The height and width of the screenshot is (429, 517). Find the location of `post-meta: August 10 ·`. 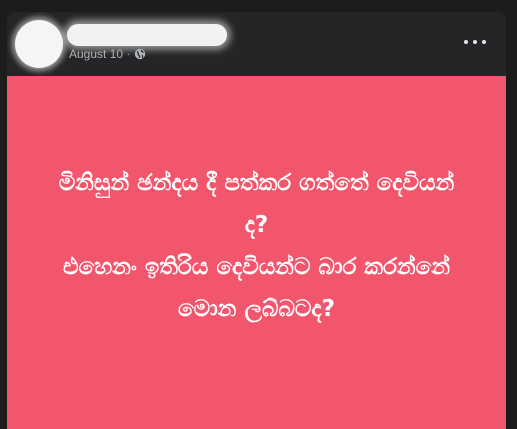

post-meta: August 10 · is located at coordinates (107, 54).